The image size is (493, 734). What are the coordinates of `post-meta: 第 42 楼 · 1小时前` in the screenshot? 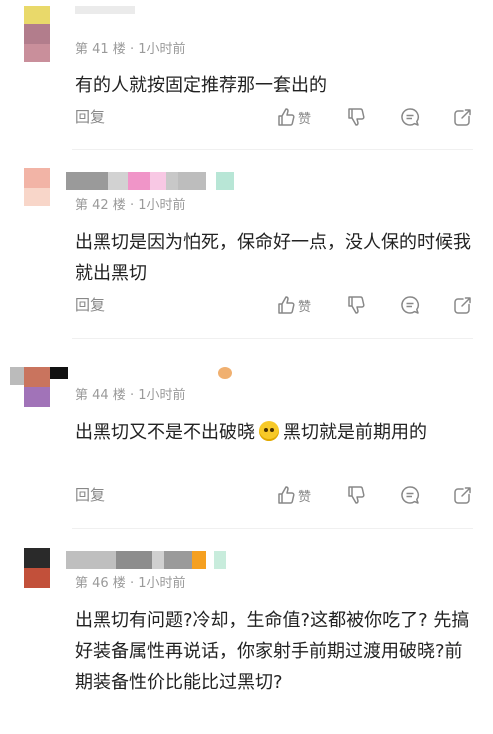 It's located at (130, 203).